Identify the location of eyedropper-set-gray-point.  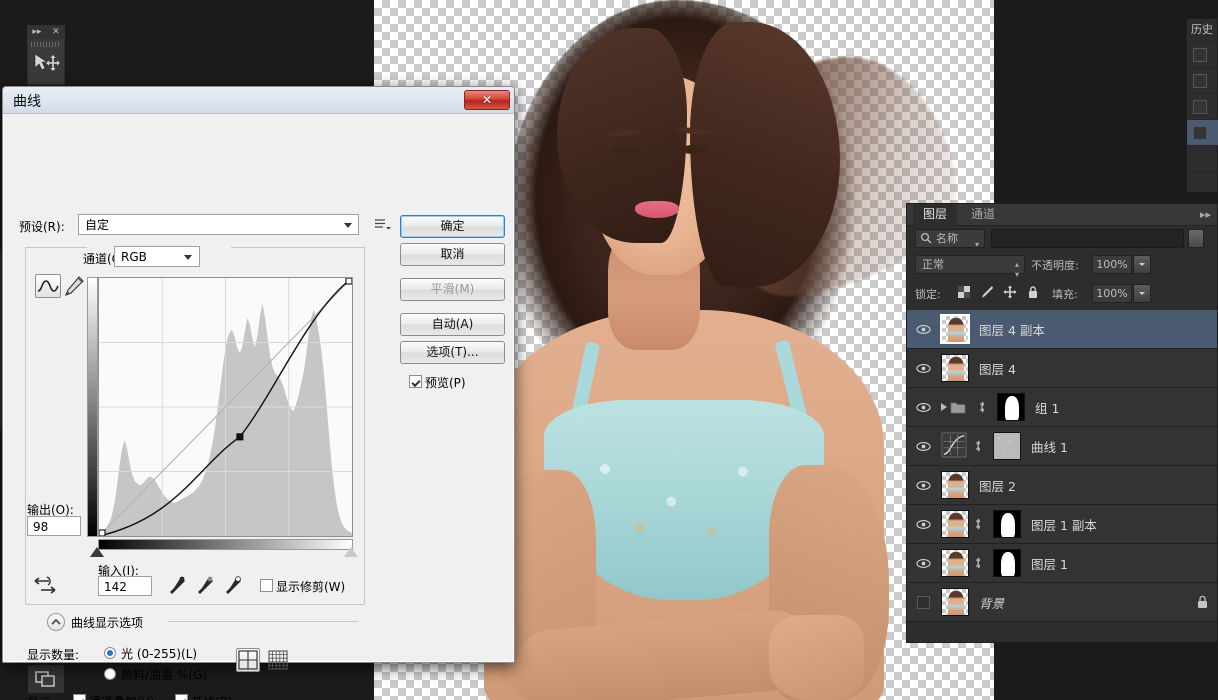
(205, 586).